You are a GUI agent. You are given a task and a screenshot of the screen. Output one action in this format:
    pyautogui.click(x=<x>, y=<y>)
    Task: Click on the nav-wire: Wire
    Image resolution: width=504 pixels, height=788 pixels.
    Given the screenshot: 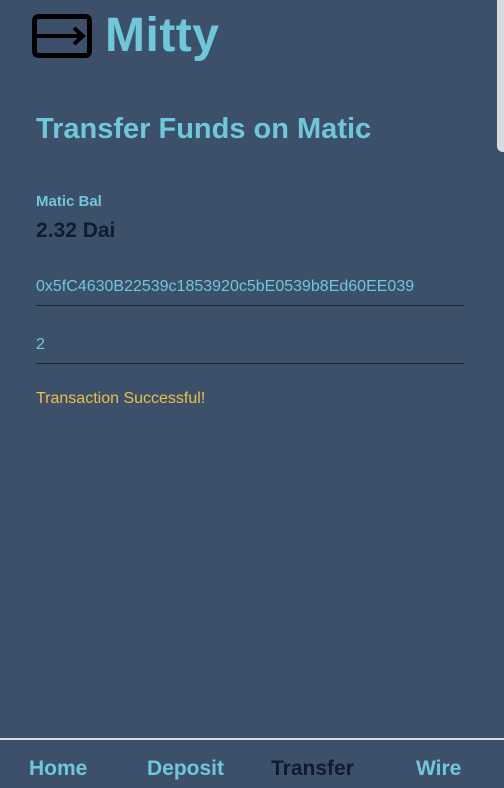 What is the action you would take?
    pyautogui.click(x=438, y=769)
    